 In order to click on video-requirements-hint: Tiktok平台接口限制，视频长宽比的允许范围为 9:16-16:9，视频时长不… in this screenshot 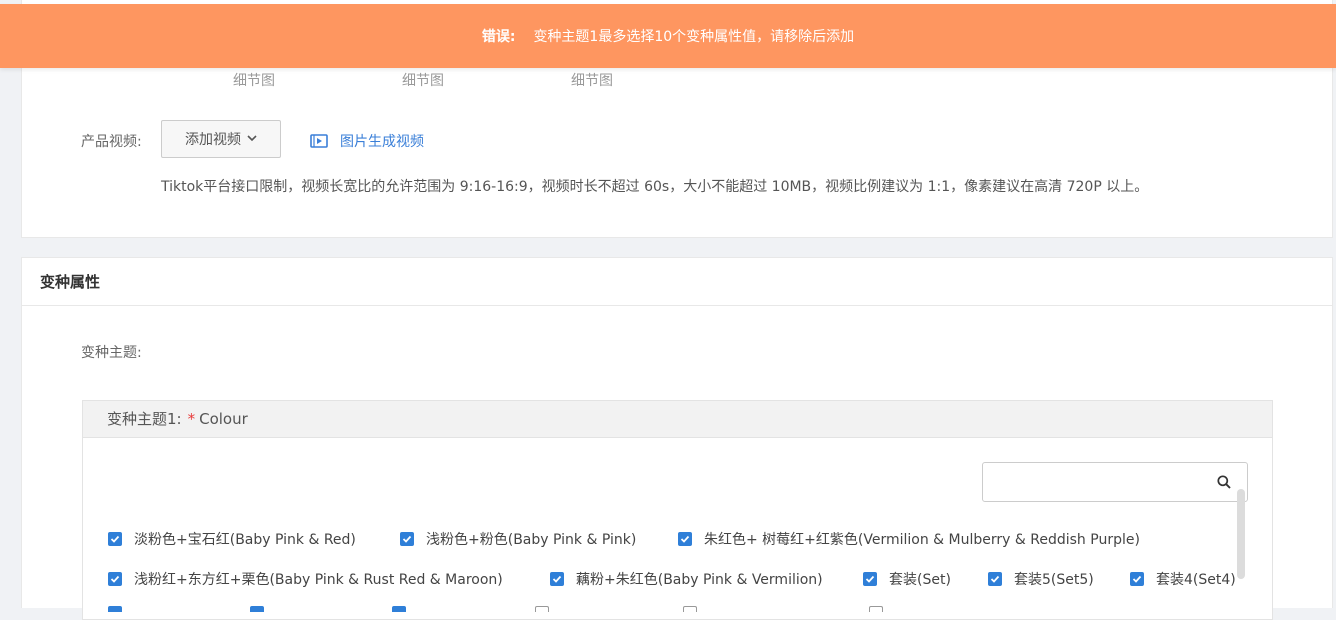, I will do `click(655, 187)`.